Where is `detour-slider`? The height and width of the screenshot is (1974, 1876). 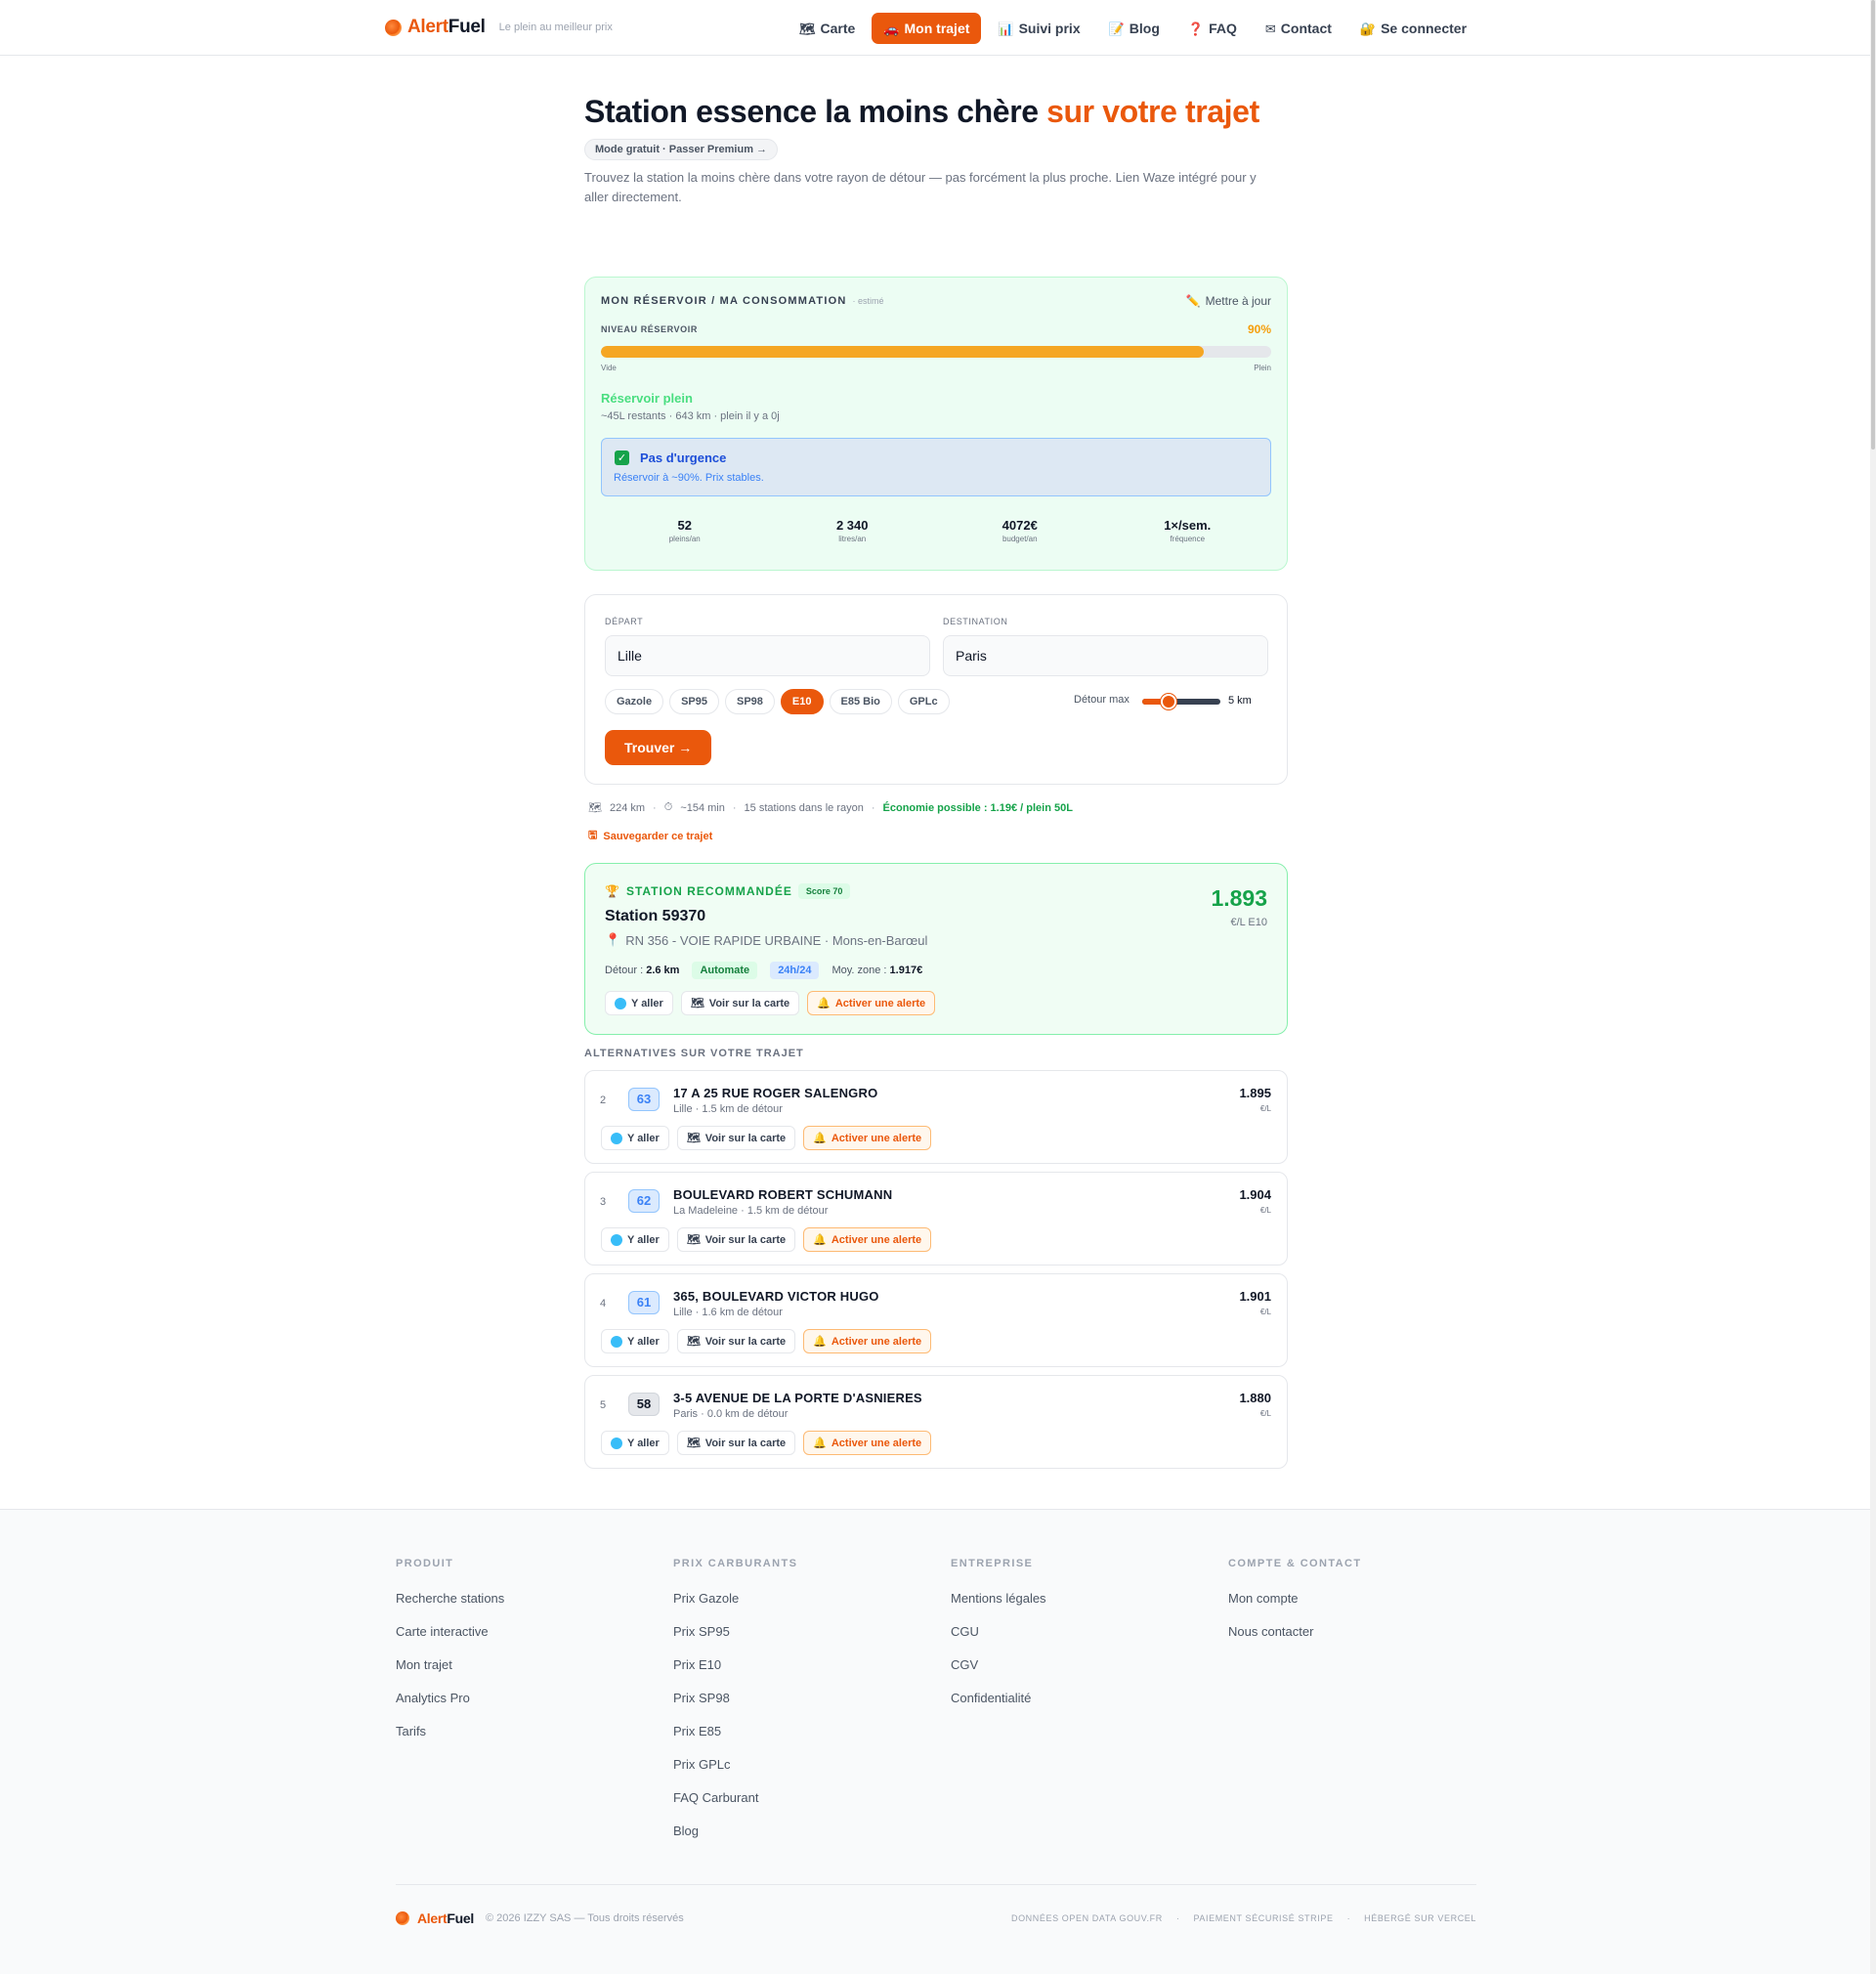 detour-slider is located at coordinates (1181, 701).